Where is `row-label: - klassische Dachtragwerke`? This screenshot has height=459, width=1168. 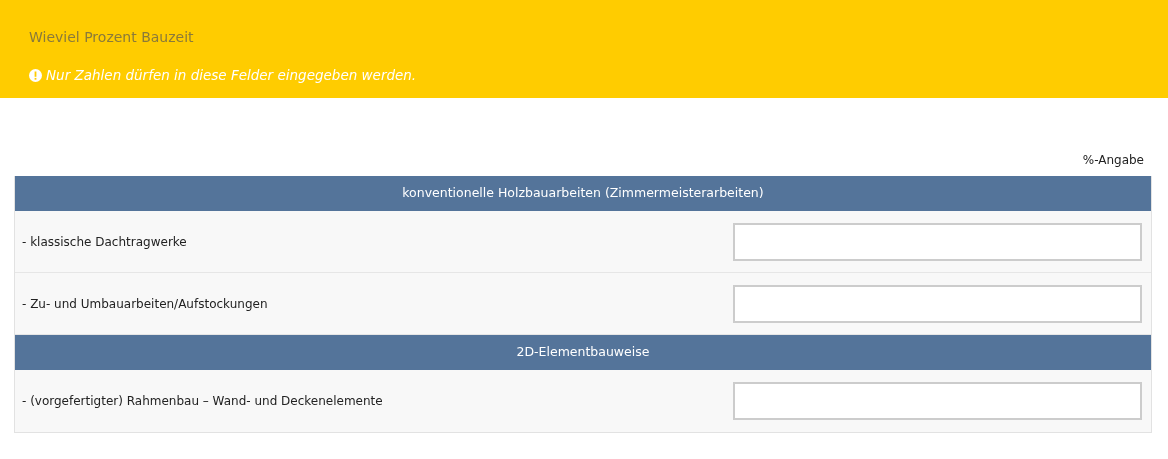
row-label: - klassische Dachtragwerke is located at coordinates (105, 242).